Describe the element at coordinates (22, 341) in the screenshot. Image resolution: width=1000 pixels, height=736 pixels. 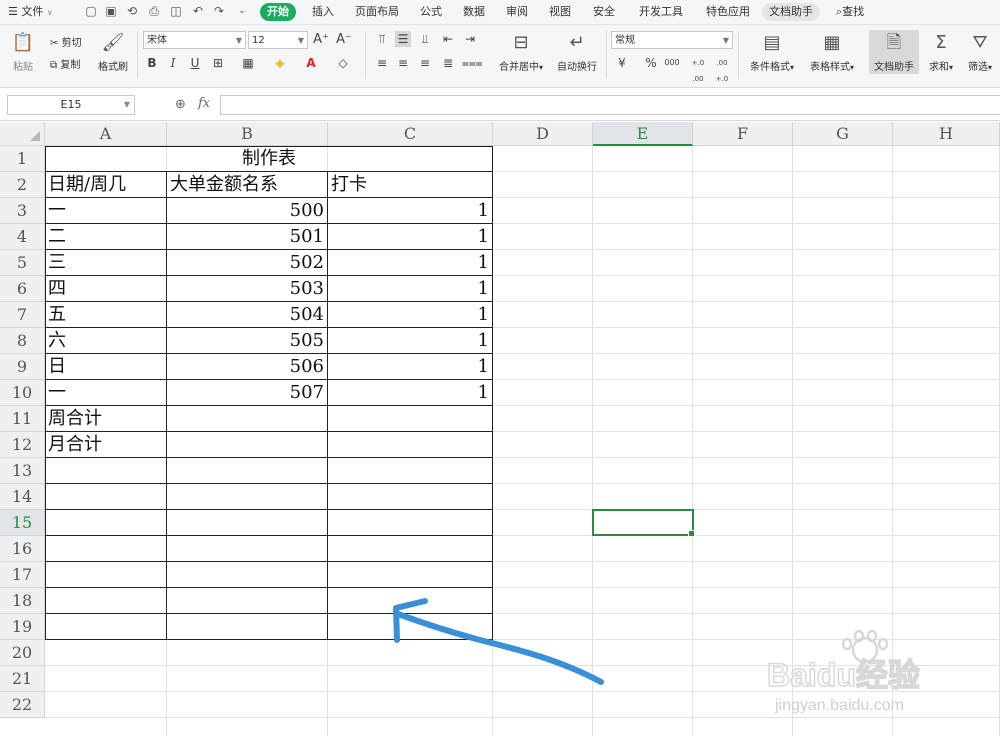
I see `row-header-8: 8` at that location.